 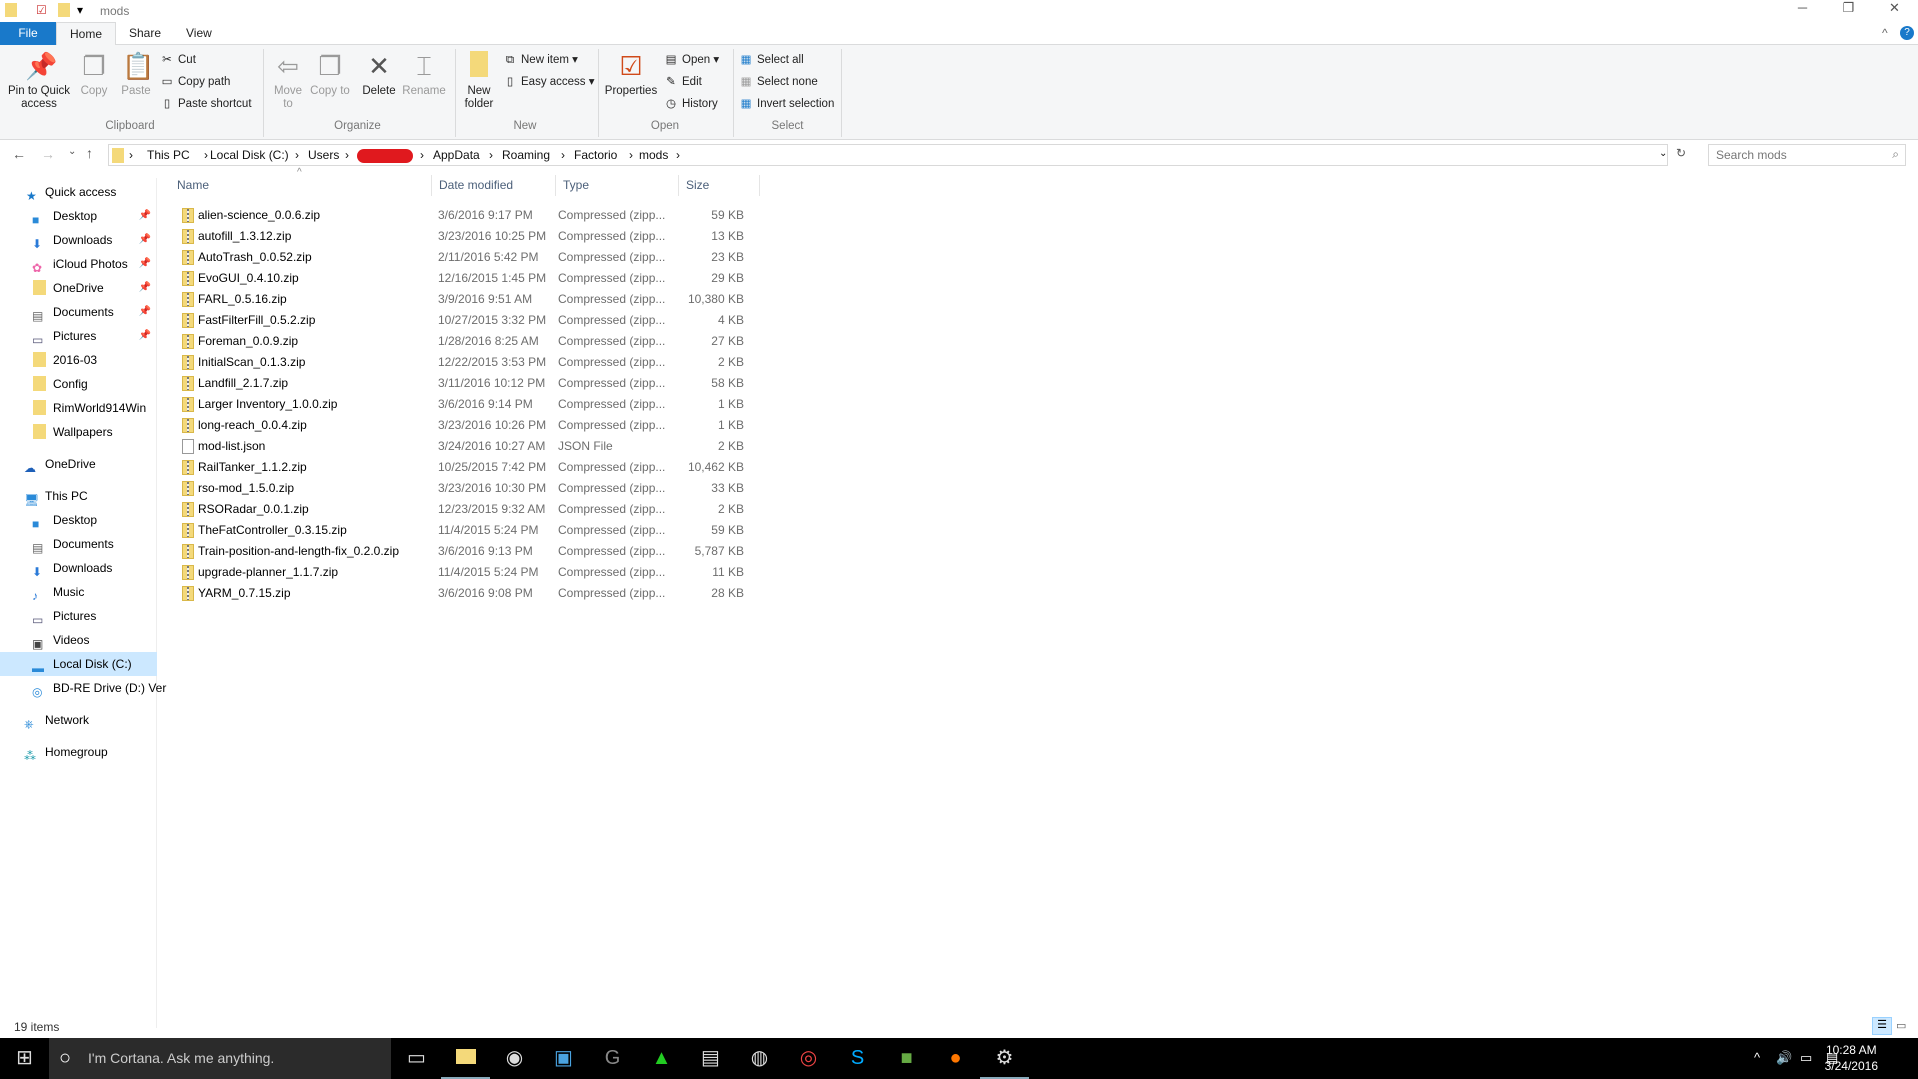 What do you see at coordinates (653, 155) in the screenshot?
I see `breadcrumb-mods: mods` at bounding box center [653, 155].